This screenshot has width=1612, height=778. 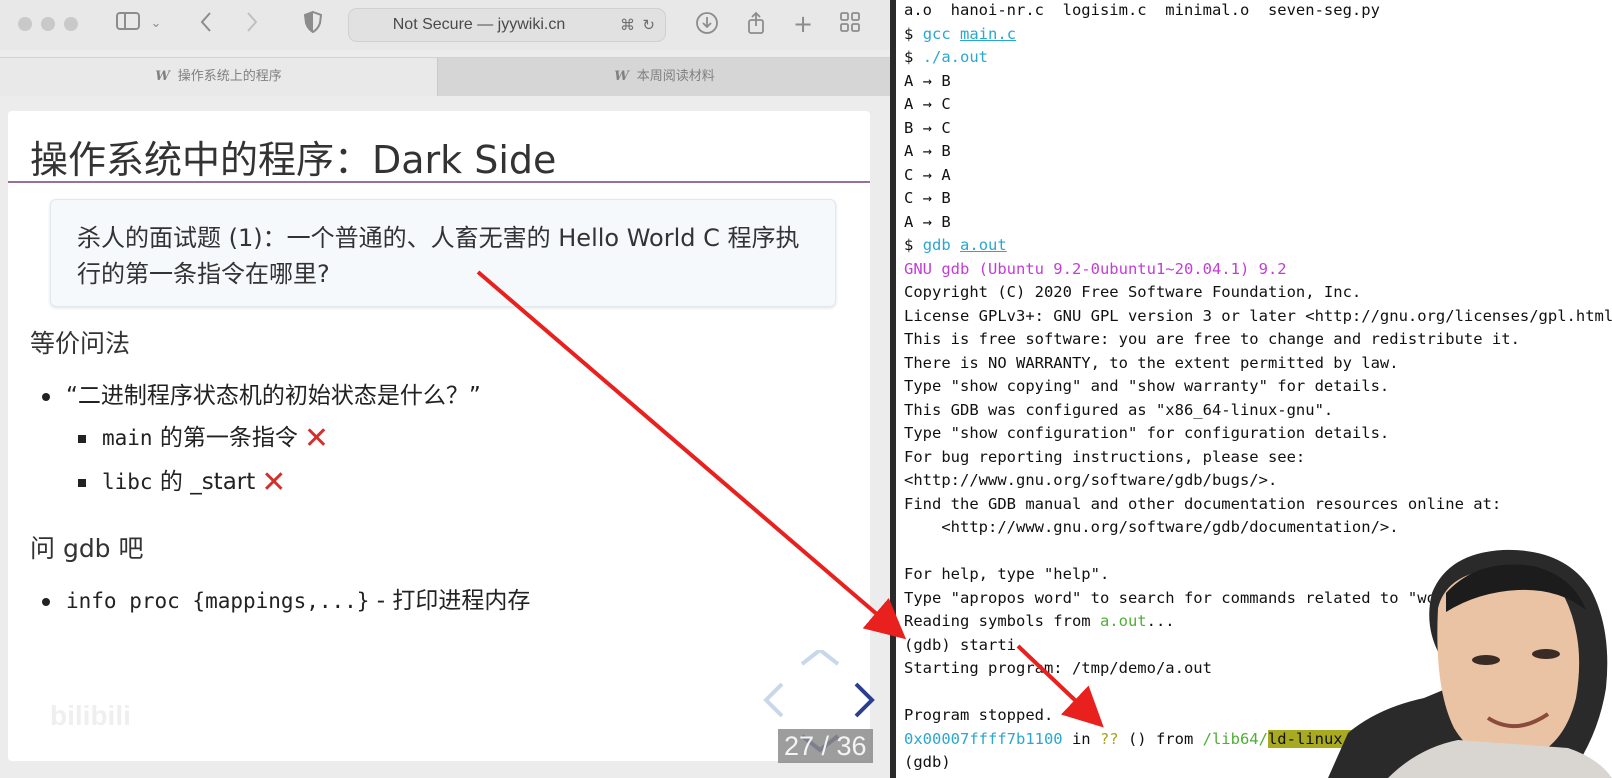 I want to click on output-line: <http://www.gnu.org/software/gdb/bugs/>., so click(x=1091, y=480).